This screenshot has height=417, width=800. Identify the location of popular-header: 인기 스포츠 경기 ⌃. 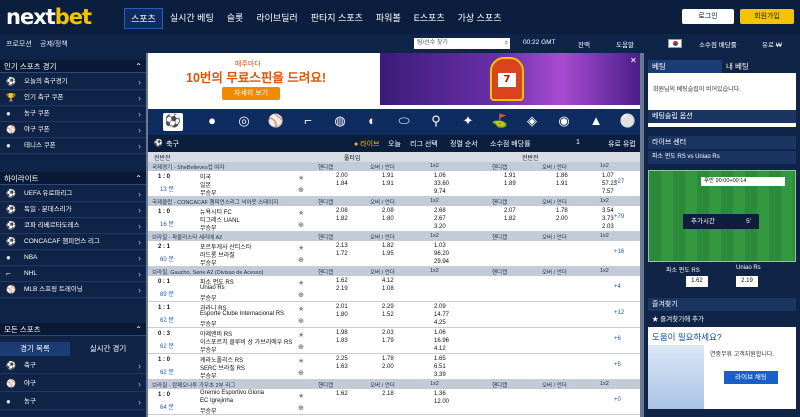
(73, 66).